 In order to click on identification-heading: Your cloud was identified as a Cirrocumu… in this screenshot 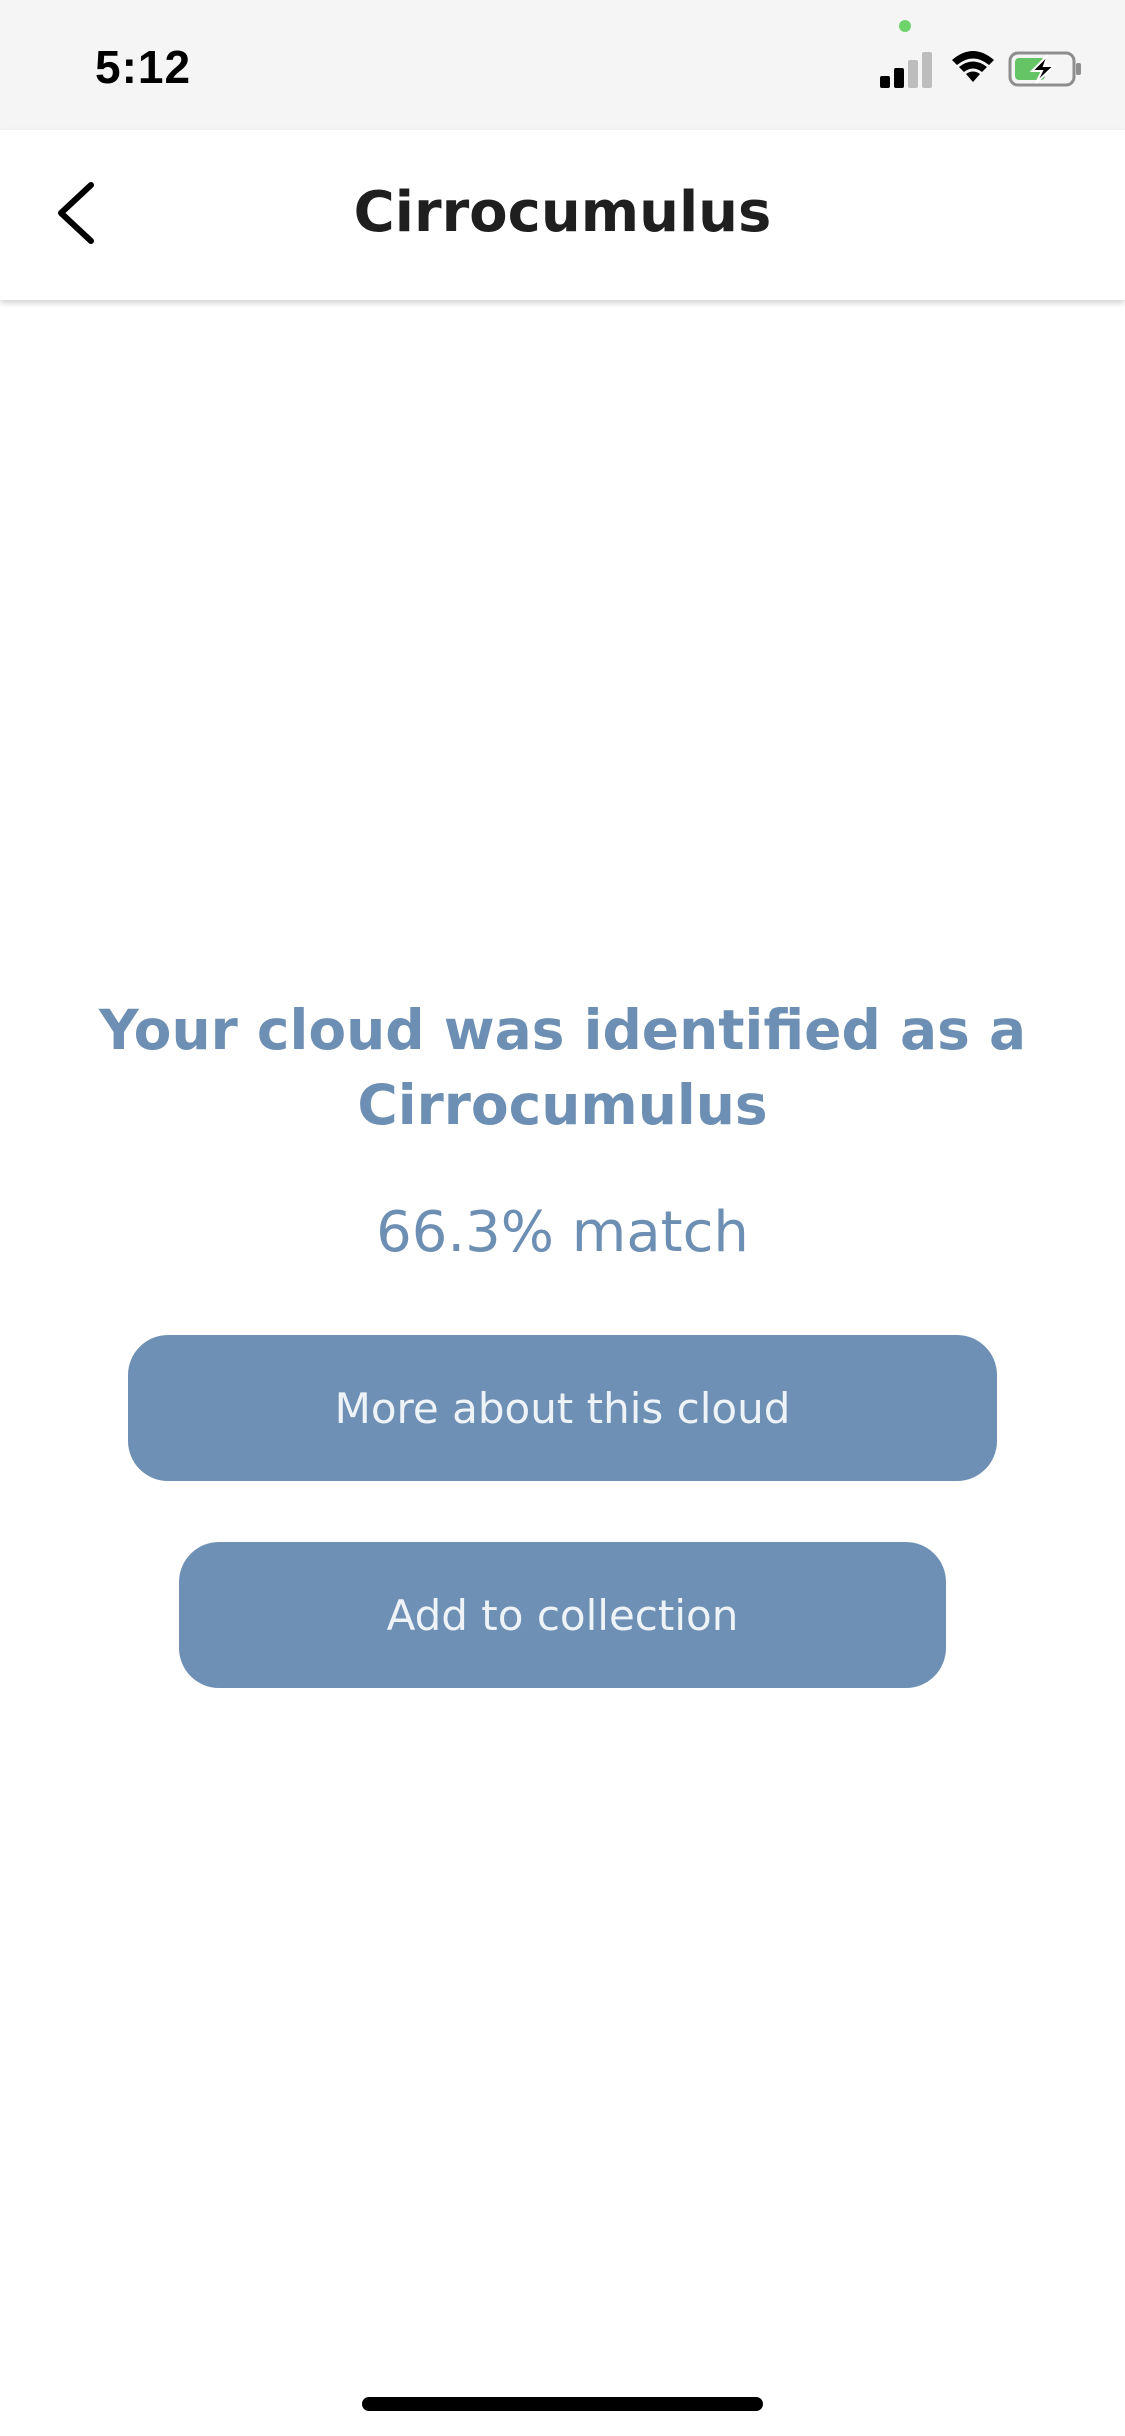, I will do `click(562, 1067)`.